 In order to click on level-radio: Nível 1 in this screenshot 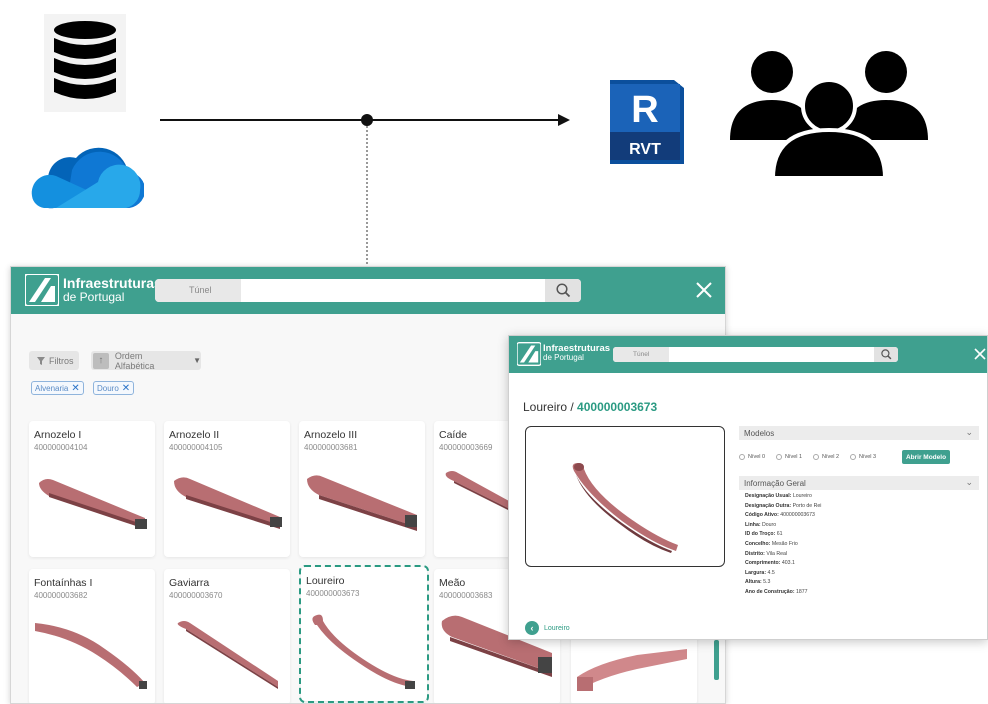, I will do `click(789, 457)`.